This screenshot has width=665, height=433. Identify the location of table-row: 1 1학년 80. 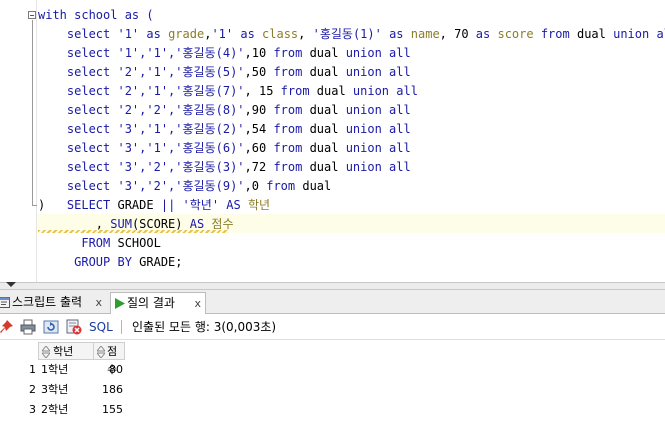
(65, 370).